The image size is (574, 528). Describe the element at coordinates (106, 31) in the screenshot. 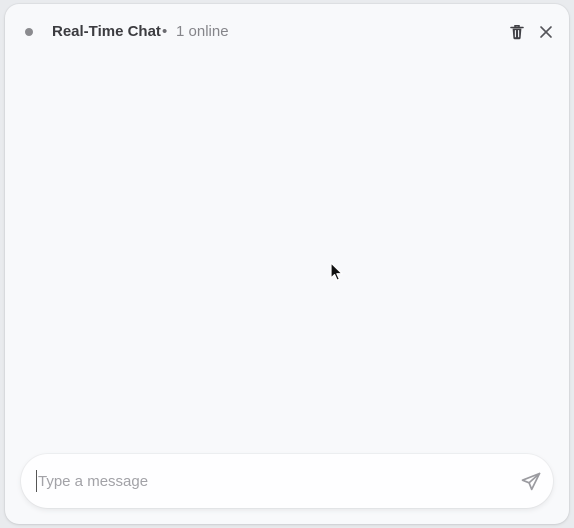

I see `chat-title: Real-Time Chat` at that location.